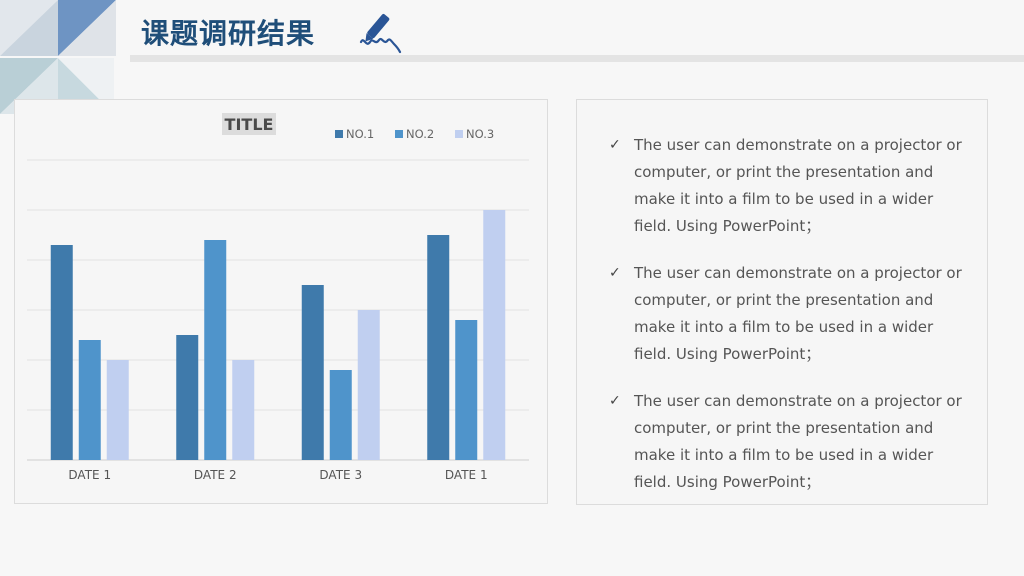  I want to click on legend: NO.1 NO.2 NO.3, so click(414, 134).